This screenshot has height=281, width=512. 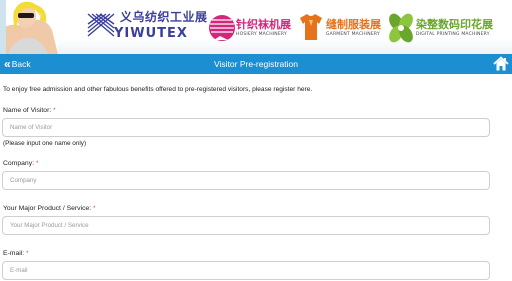 What do you see at coordinates (501, 64) in the screenshot?
I see `home-icon` at bounding box center [501, 64].